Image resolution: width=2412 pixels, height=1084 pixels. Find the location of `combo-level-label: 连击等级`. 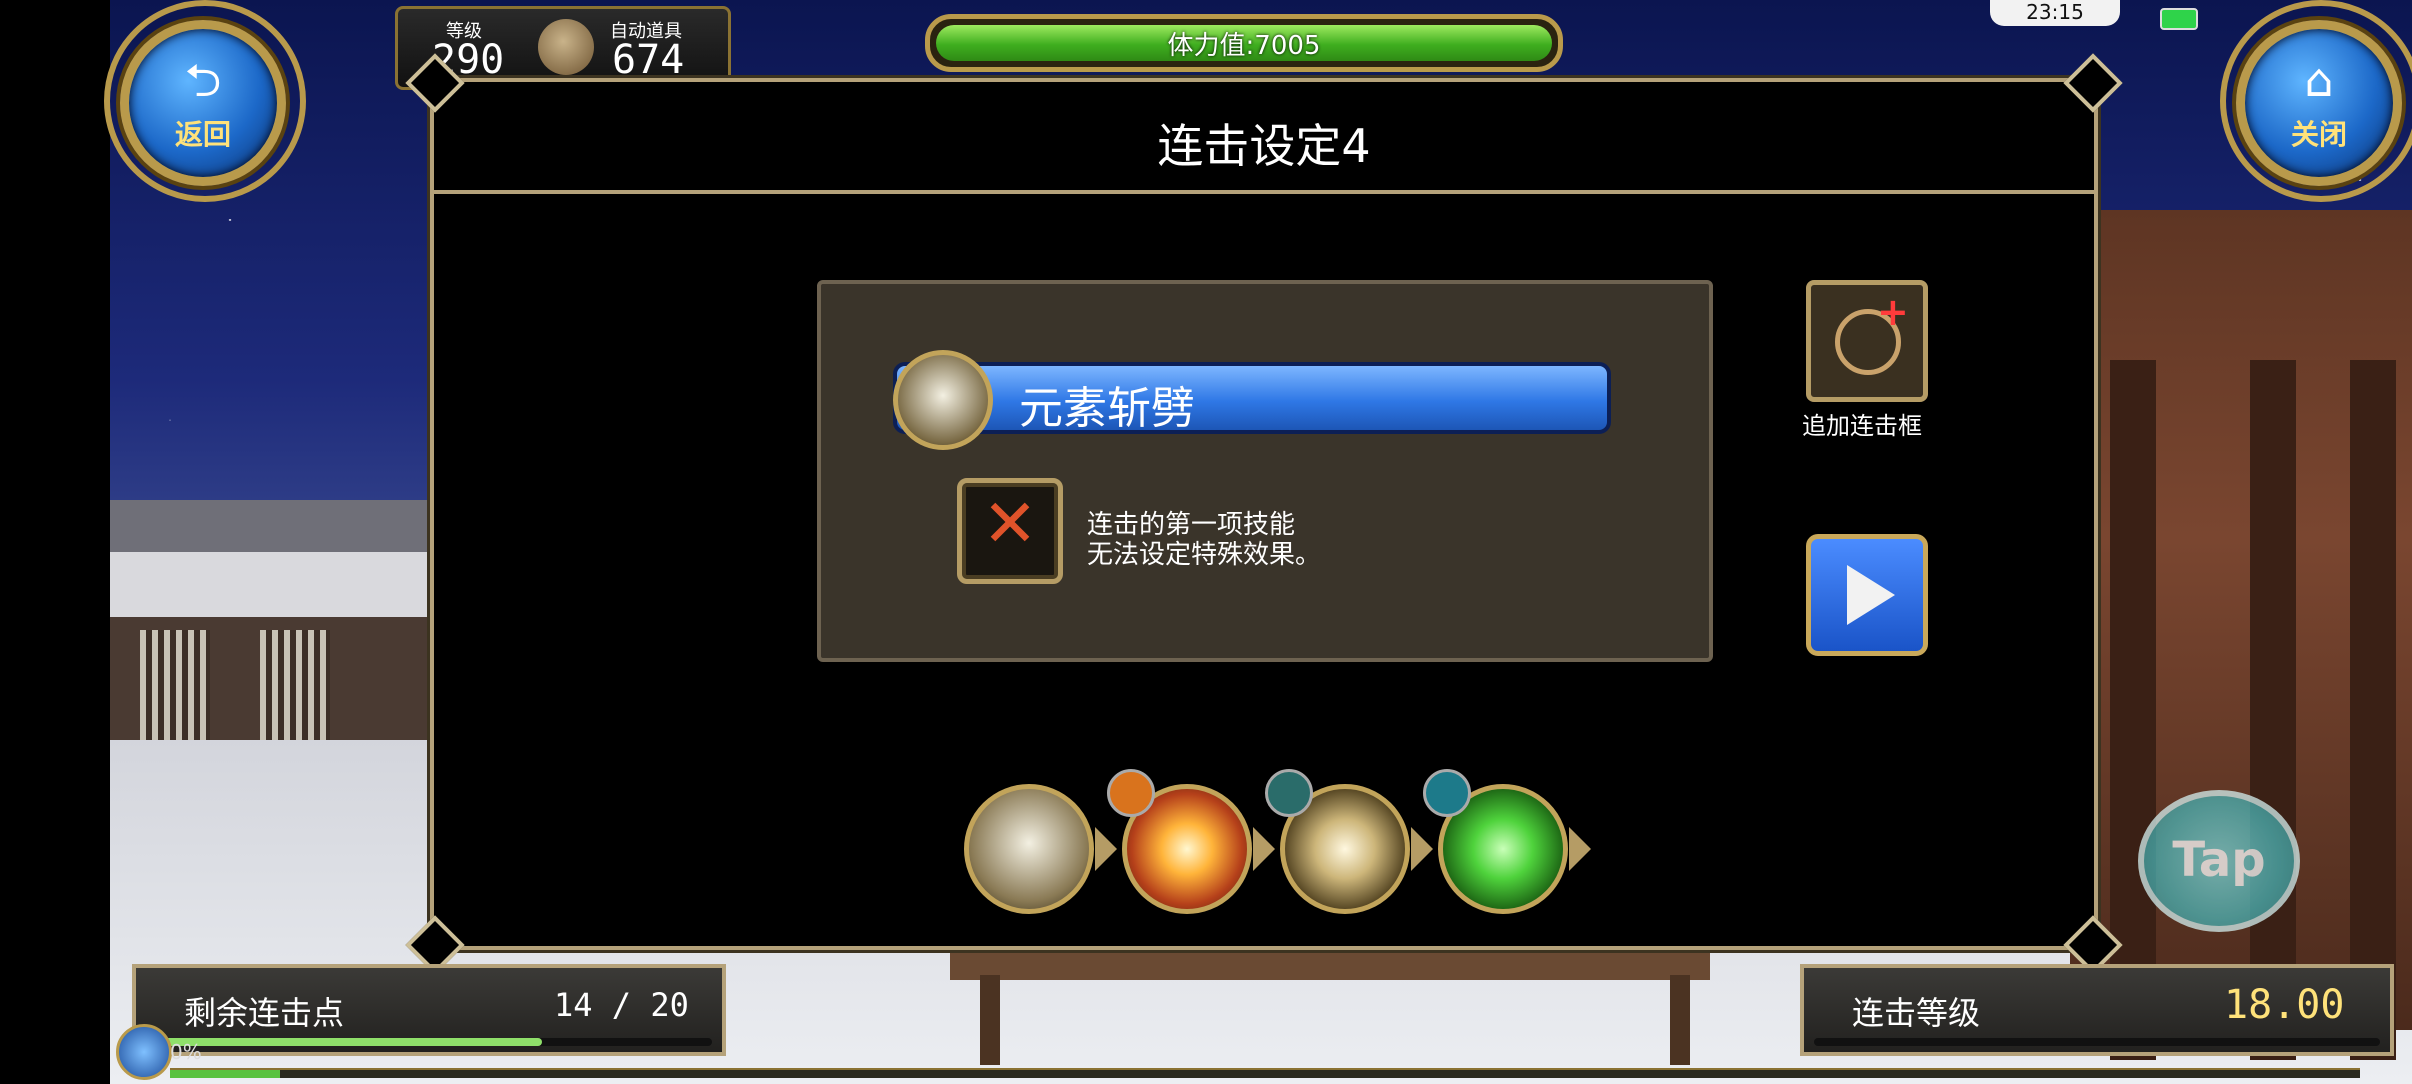

combo-level-label: 连击等级 is located at coordinates (1916, 1013).